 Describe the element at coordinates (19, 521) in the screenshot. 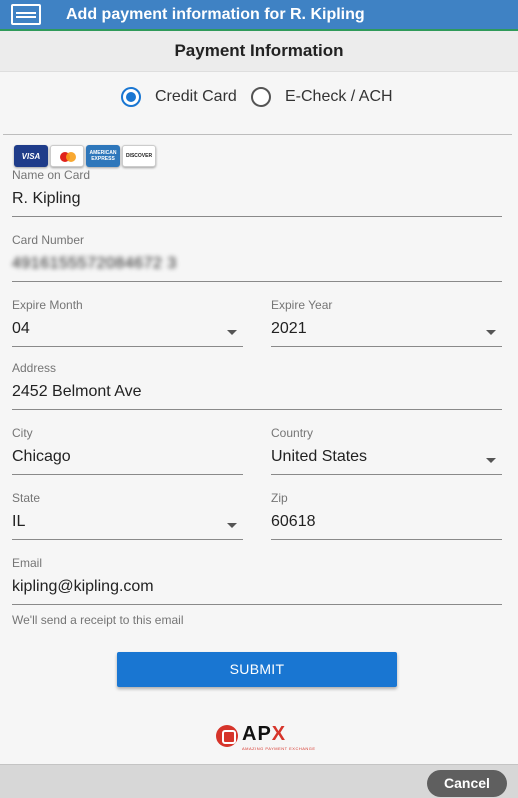

I see `state-value: IL` at that location.